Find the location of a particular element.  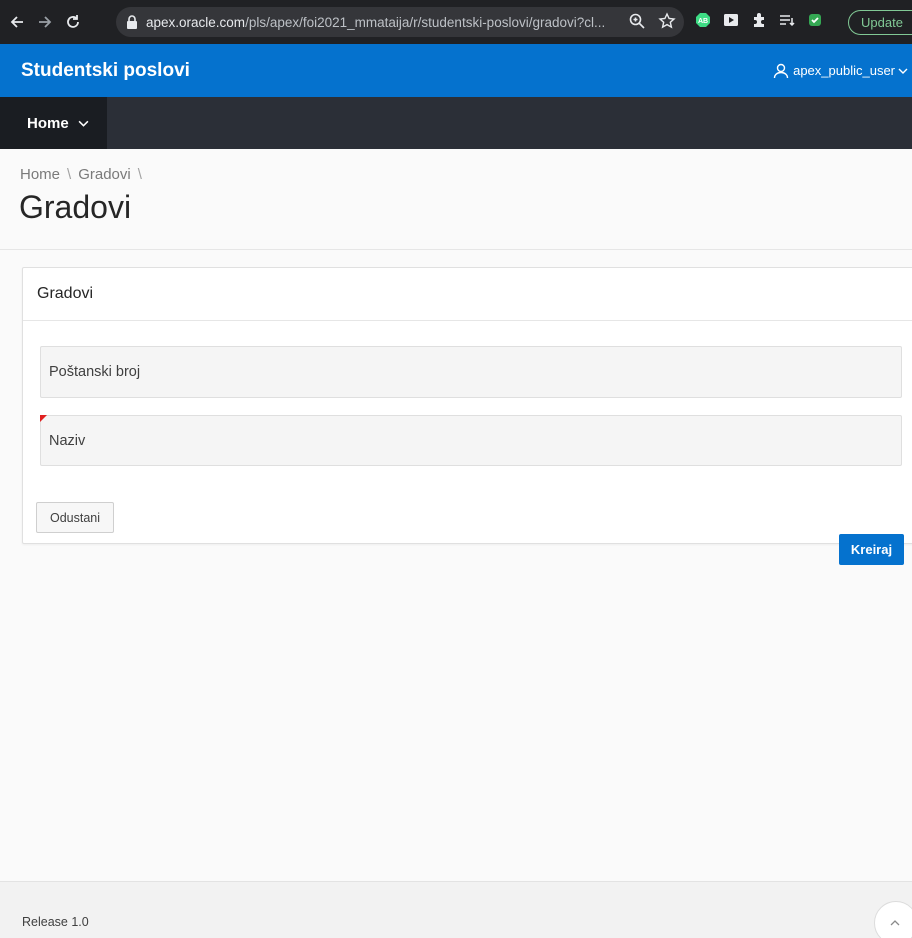

chevron-up-icon is located at coordinates (895, 923).